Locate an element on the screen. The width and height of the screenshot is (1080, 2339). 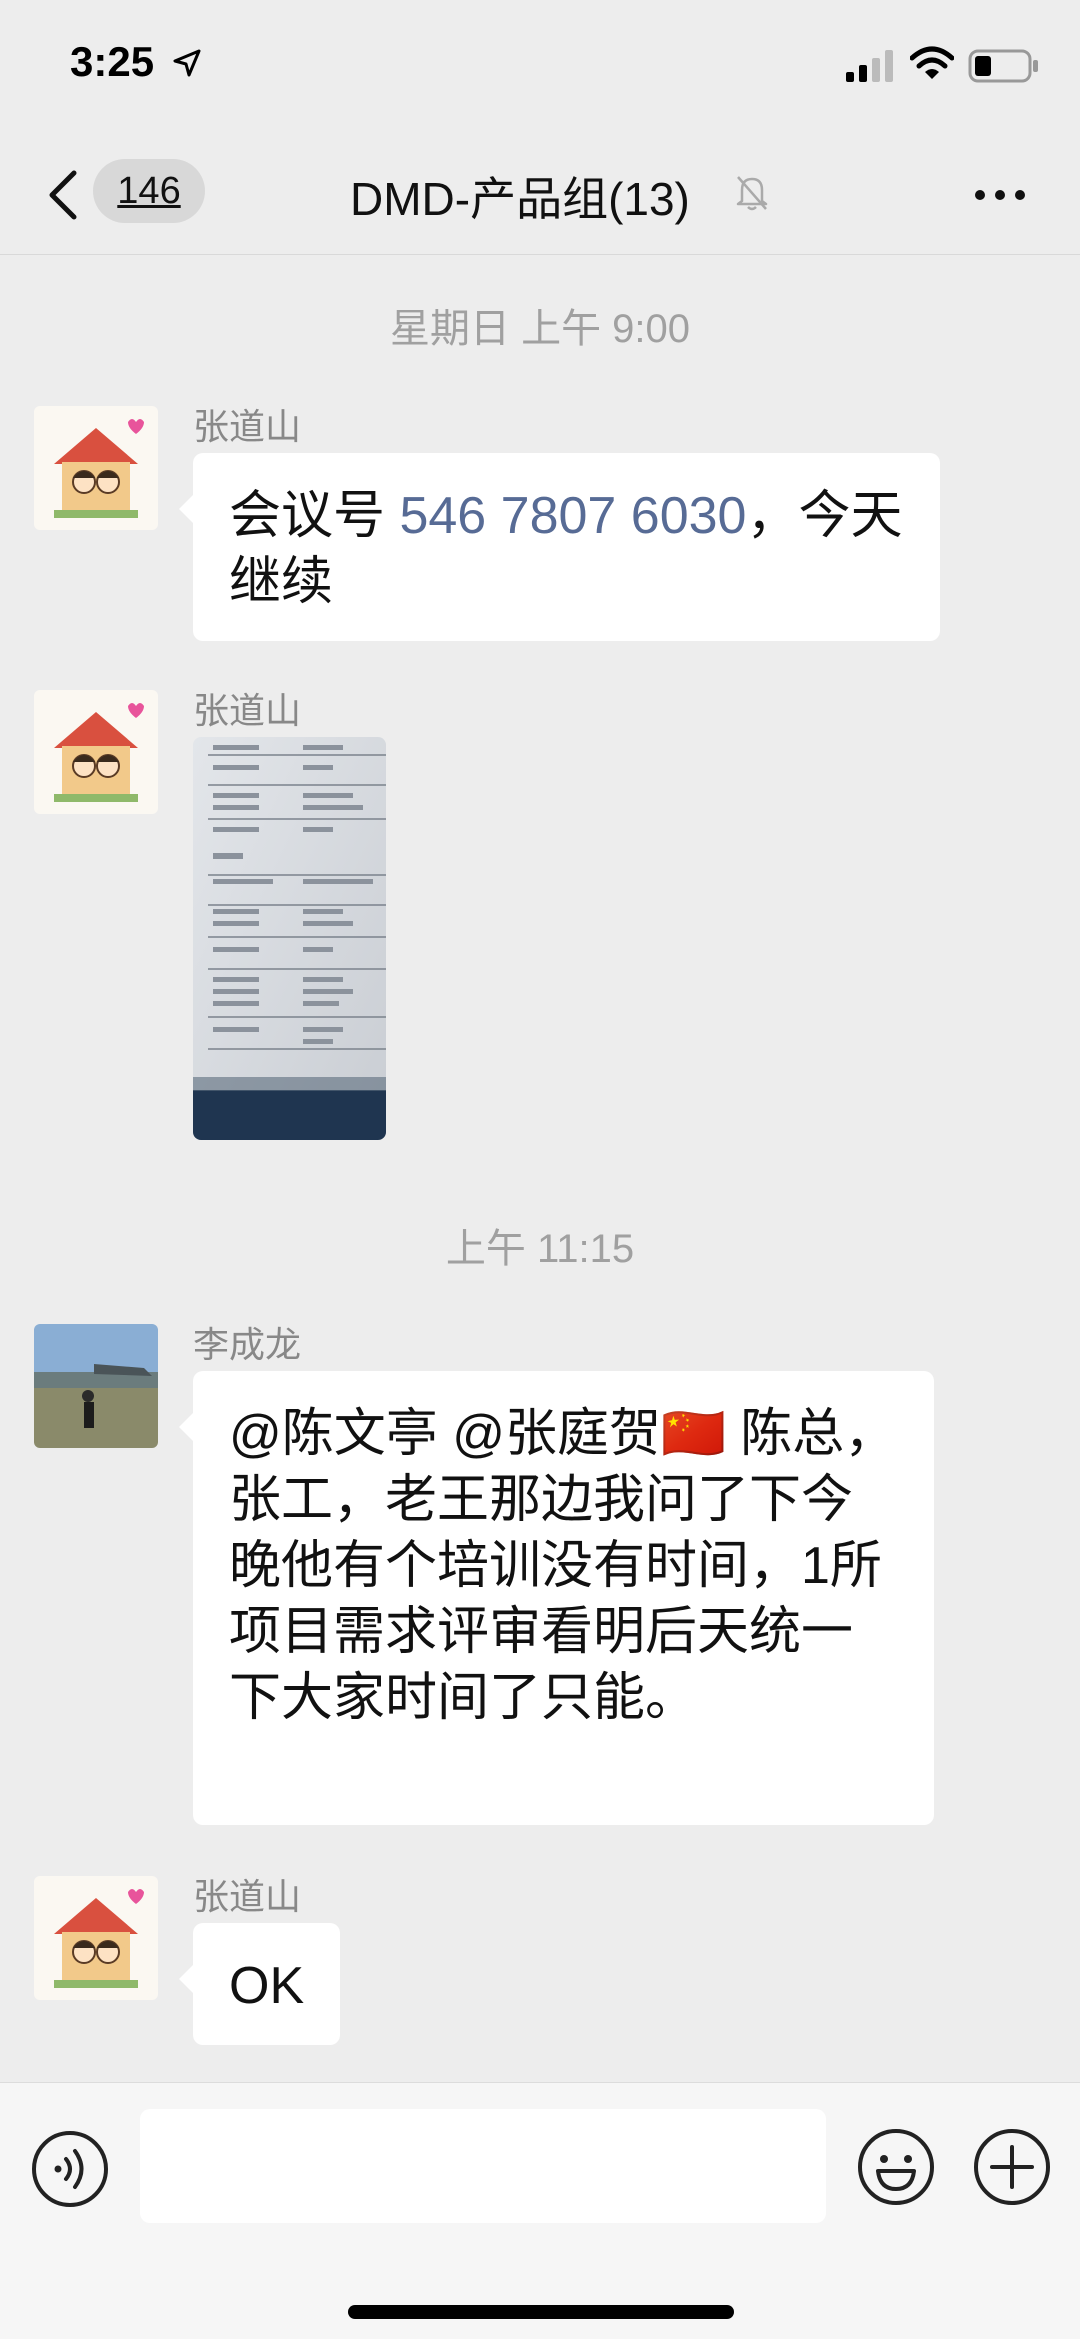
image-message-schedule-photo is located at coordinates (289, 938).